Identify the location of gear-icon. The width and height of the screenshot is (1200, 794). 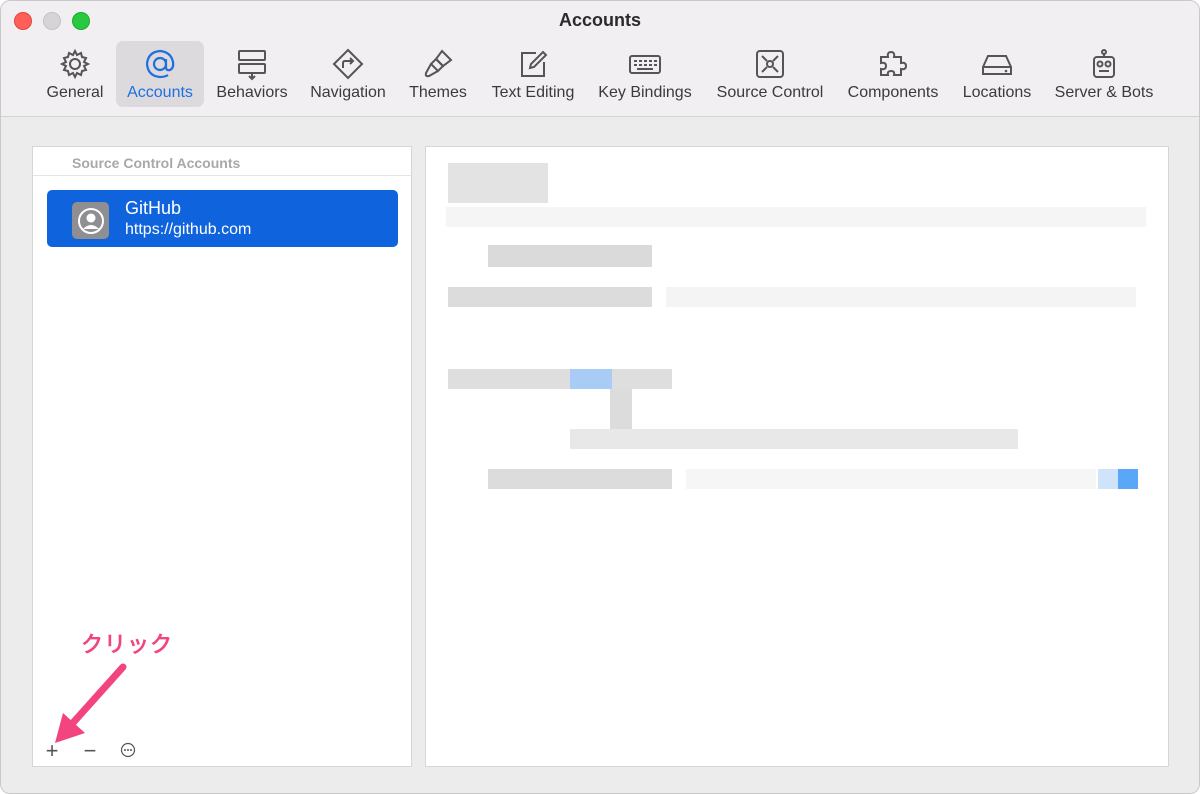
(75, 64).